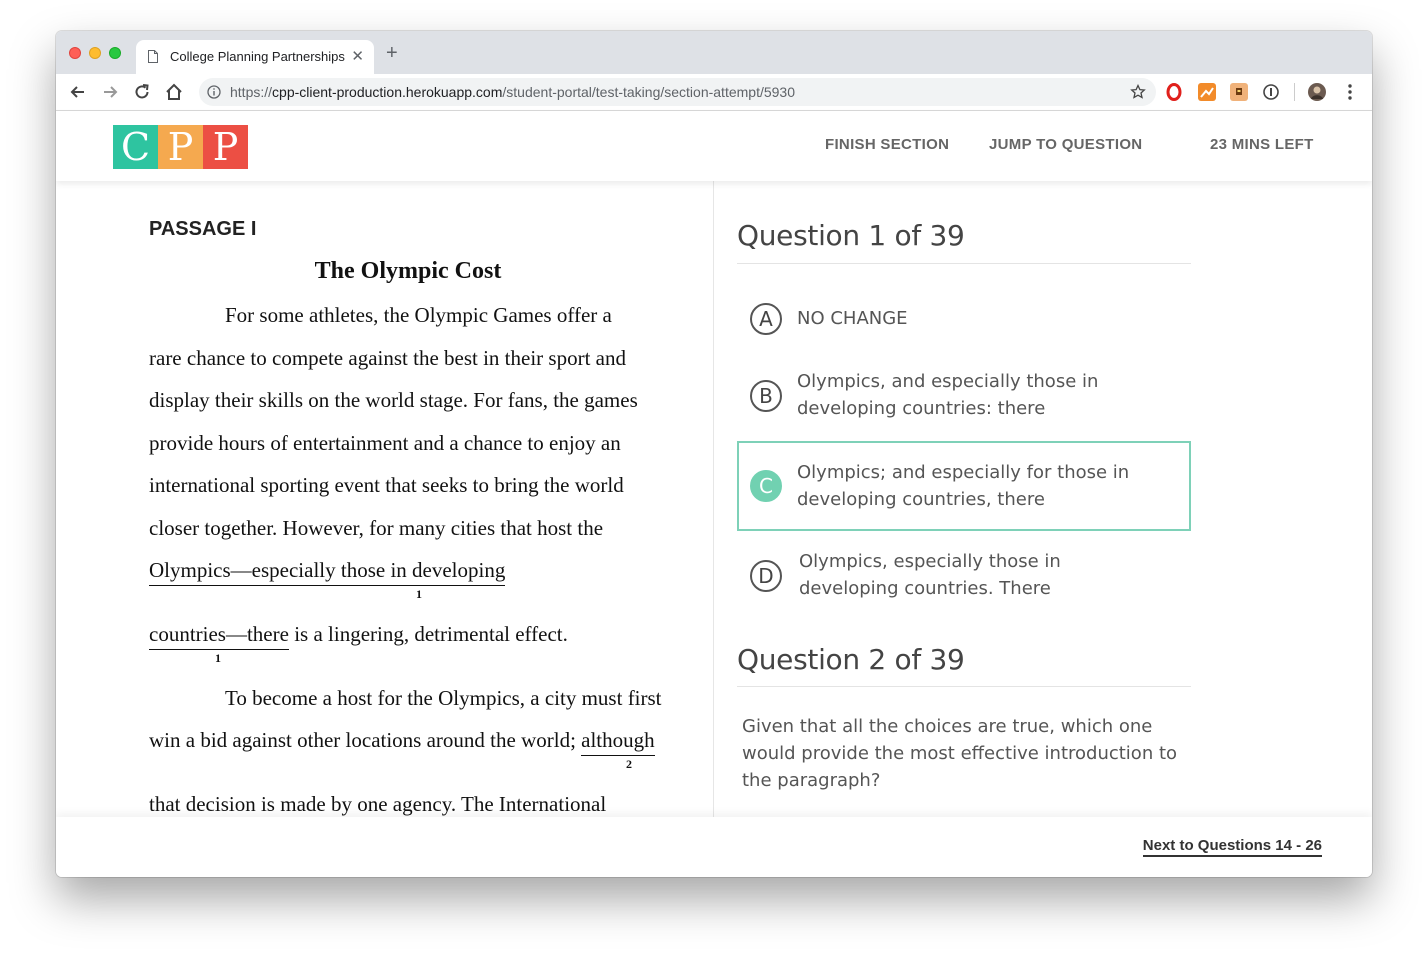  What do you see at coordinates (110, 92) in the screenshot?
I see `forward-arrow-icon` at bounding box center [110, 92].